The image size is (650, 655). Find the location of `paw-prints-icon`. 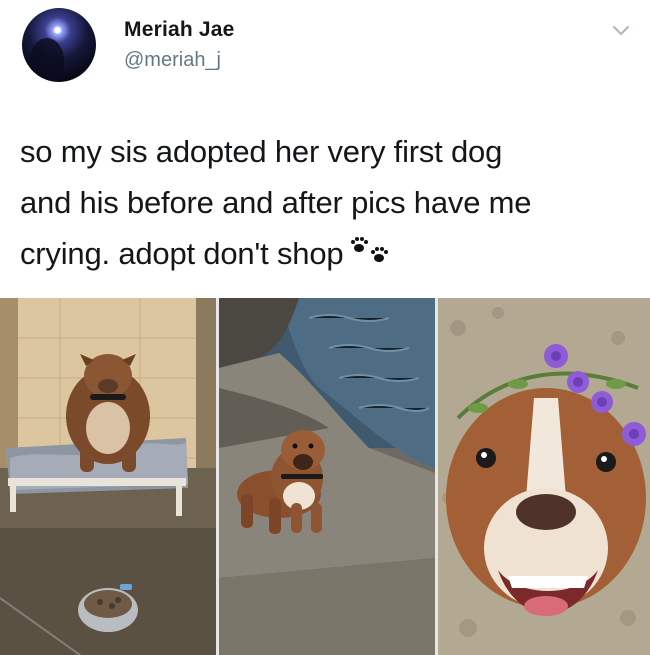

paw-prints-icon is located at coordinates (370, 249).